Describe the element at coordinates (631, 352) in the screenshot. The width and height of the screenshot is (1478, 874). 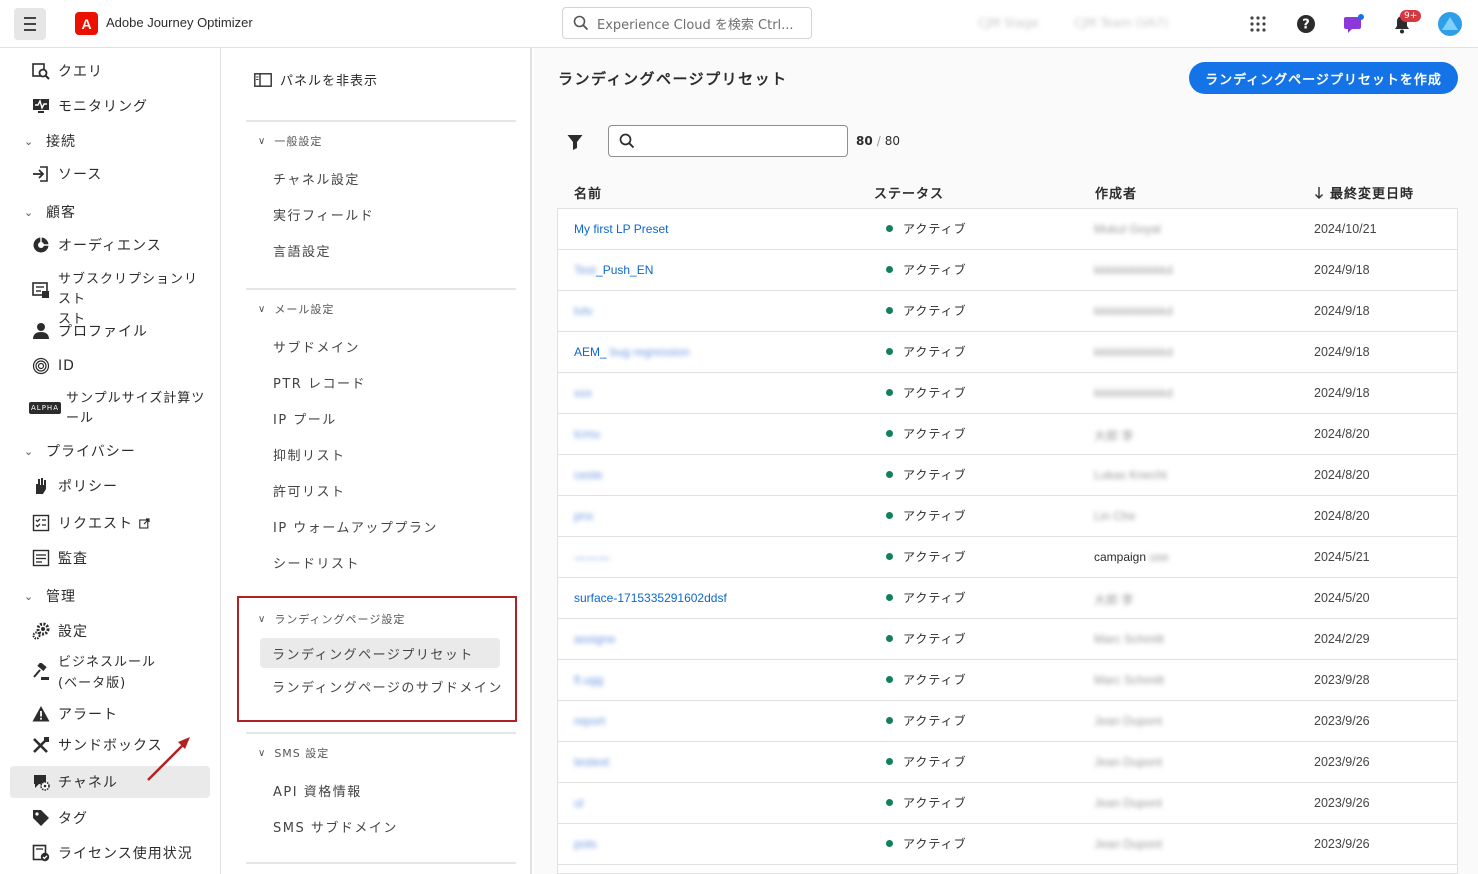
I see `preset-name-link: AEM_ bug regression` at that location.